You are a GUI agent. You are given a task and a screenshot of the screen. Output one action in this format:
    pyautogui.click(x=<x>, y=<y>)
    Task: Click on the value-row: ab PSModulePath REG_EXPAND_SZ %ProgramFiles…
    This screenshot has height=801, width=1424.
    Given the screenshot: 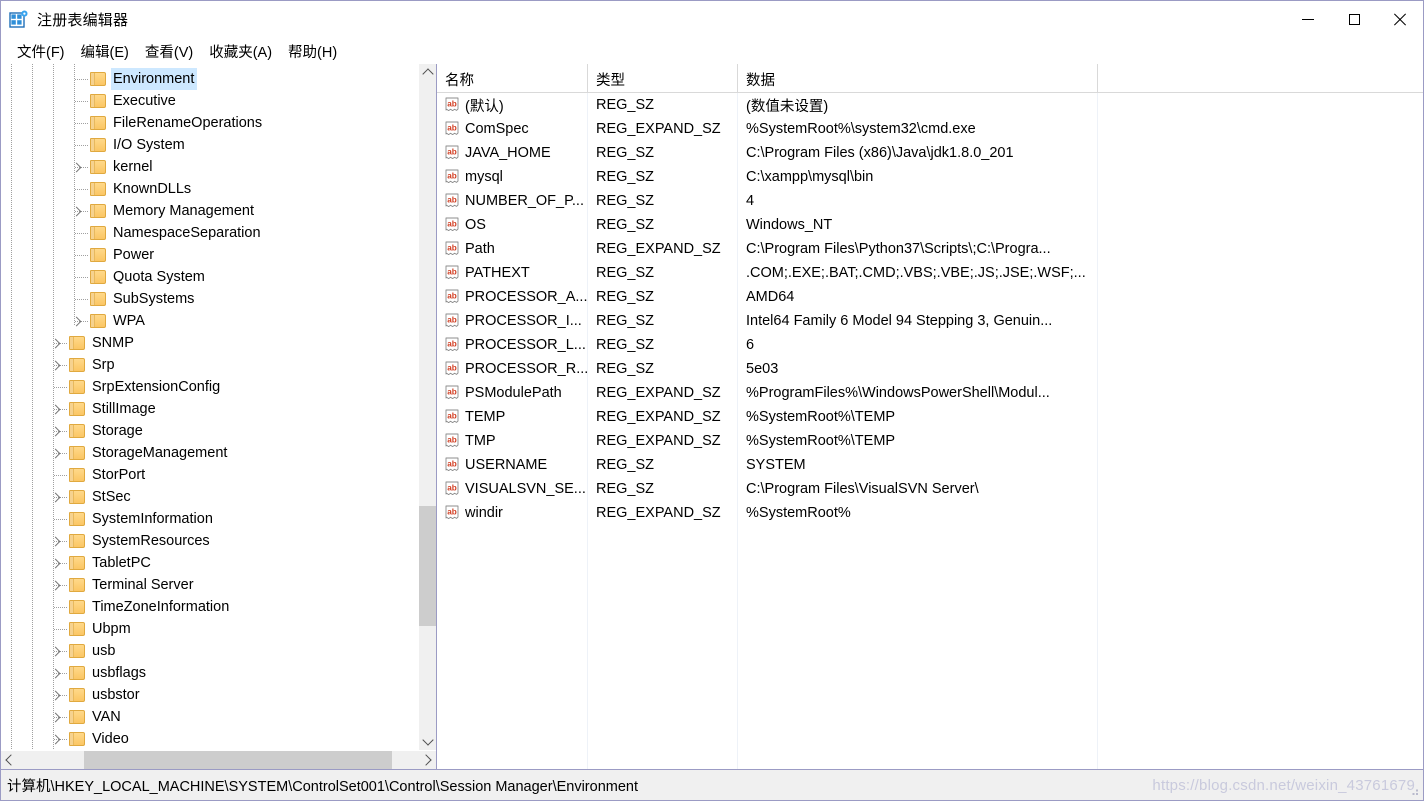 What is the action you would take?
    pyautogui.click(x=930, y=393)
    